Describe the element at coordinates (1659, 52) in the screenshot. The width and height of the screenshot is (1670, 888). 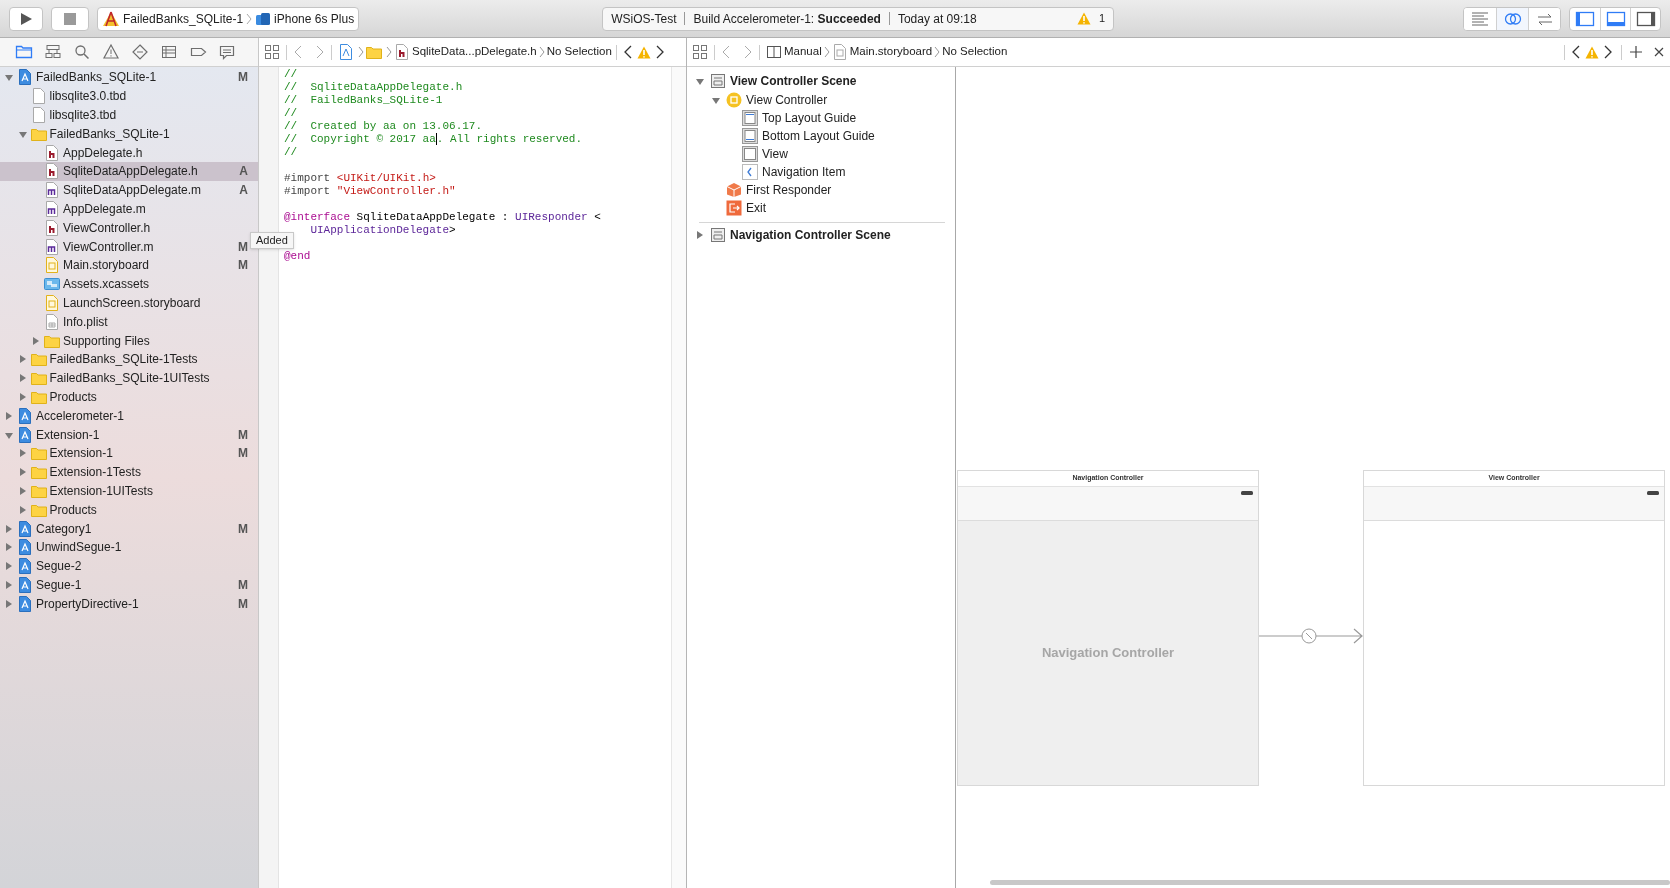
I see `close-icon` at that location.